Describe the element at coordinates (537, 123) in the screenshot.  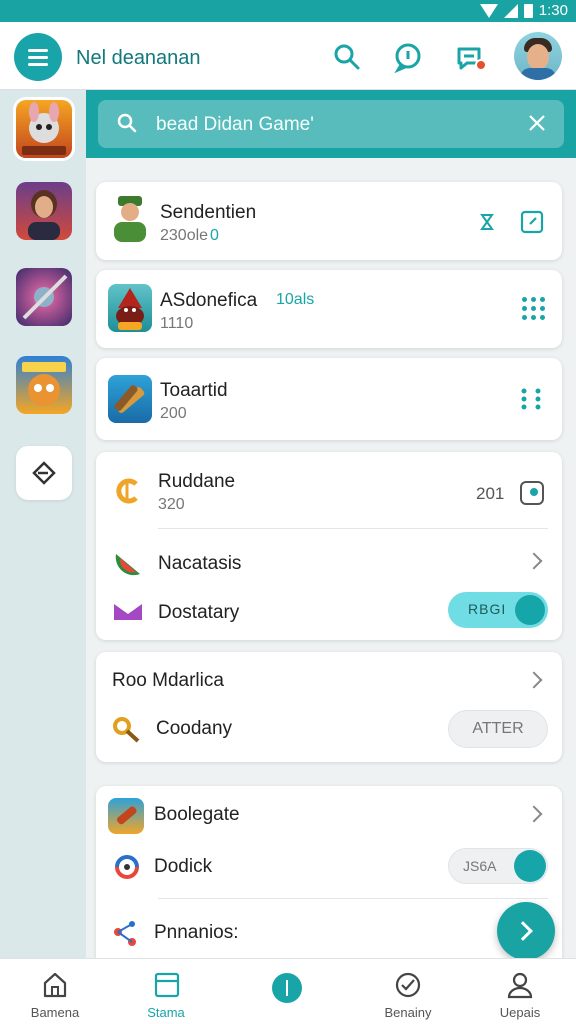
I see `close-icon` at that location.